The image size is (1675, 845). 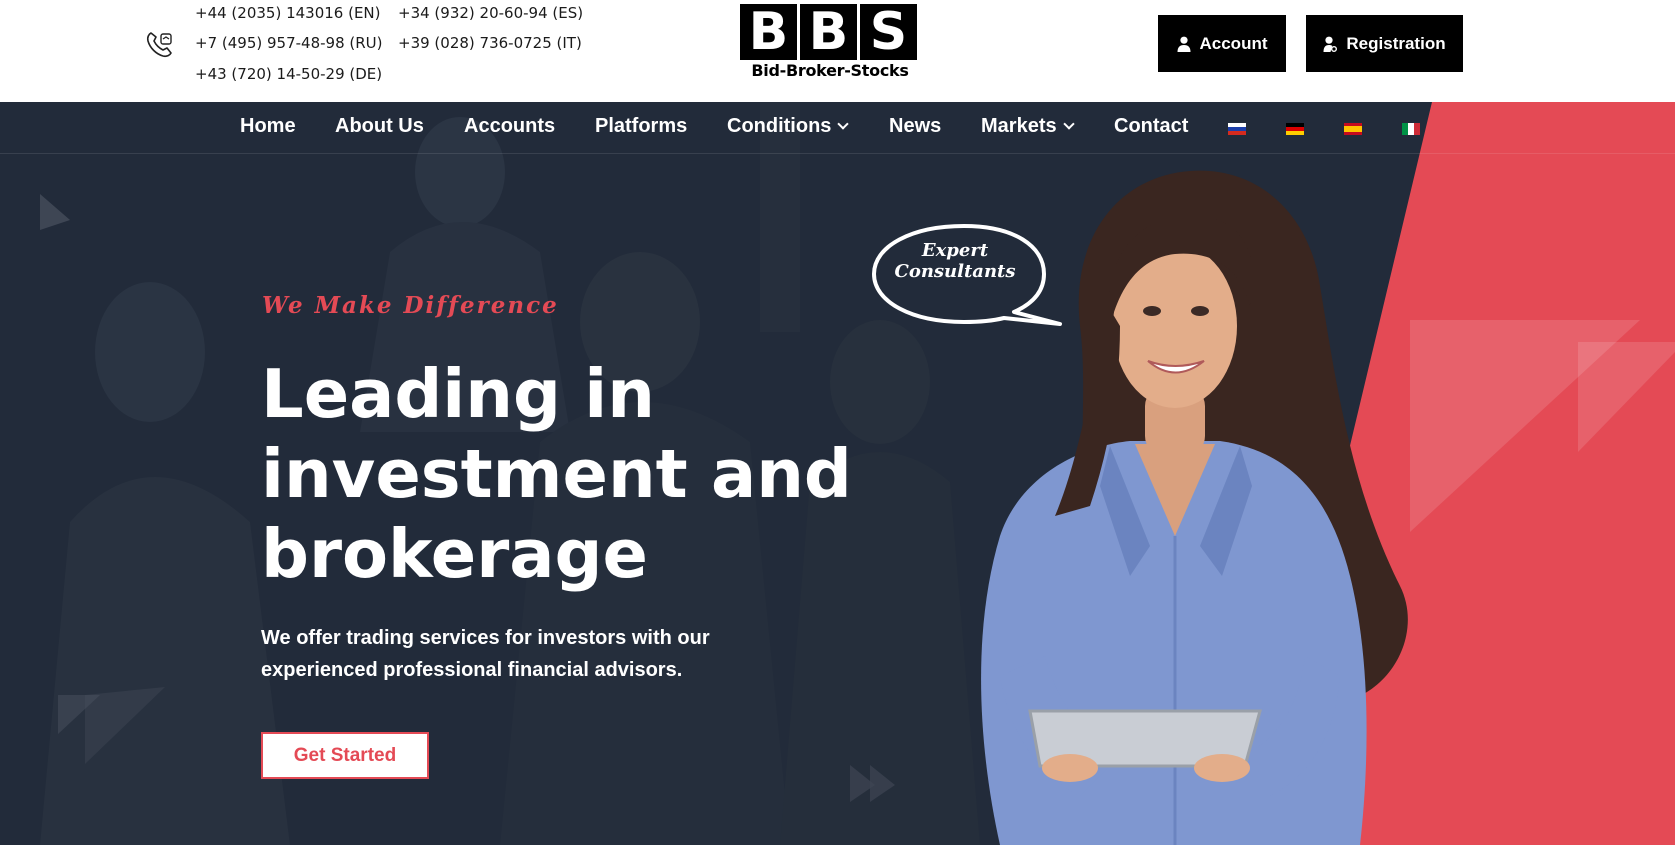 I want to click on phone-en: +44 (2035) 143016 (EN), so click(x=288, y=13).